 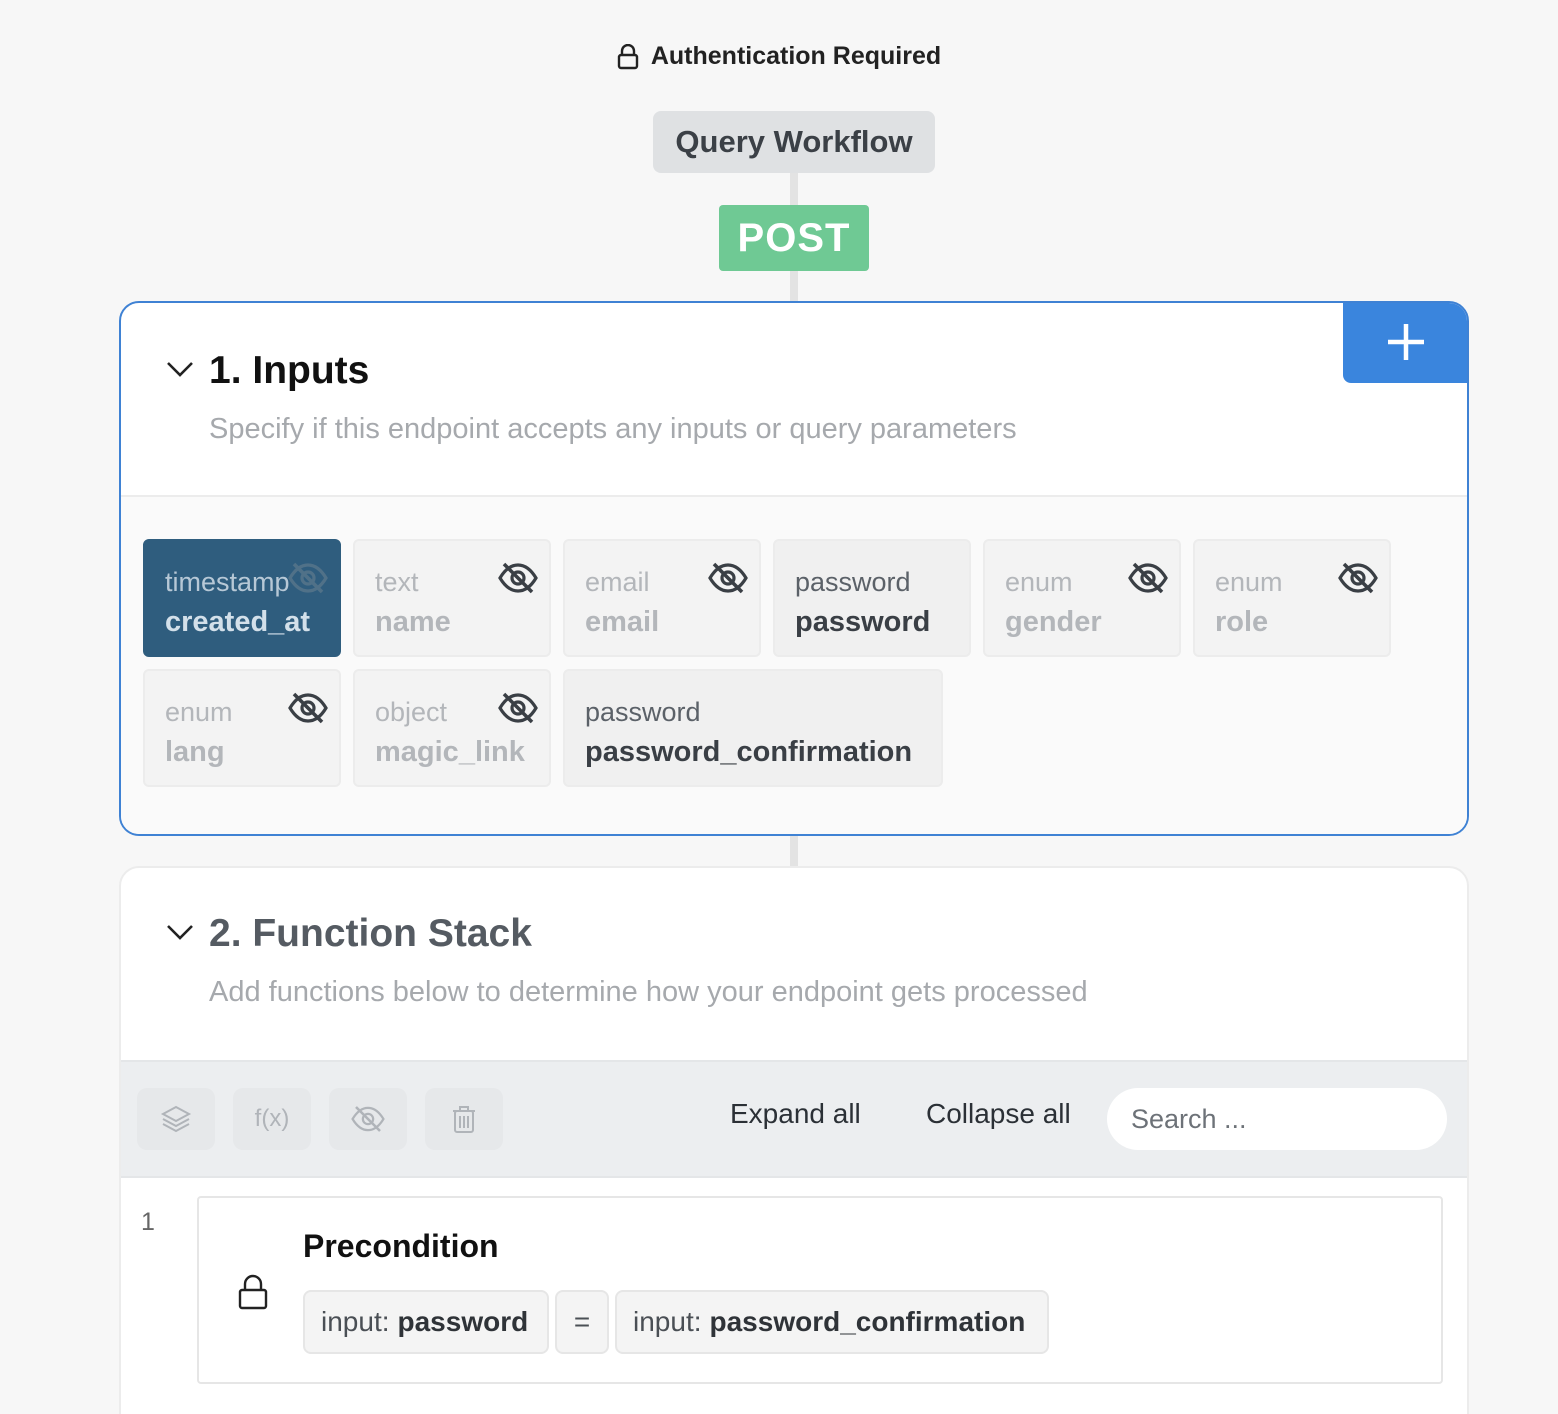 What do you see at coordinates (1242, 622) in the screenshot?
I see `input-name: role` at bounding box center [1242, 622].